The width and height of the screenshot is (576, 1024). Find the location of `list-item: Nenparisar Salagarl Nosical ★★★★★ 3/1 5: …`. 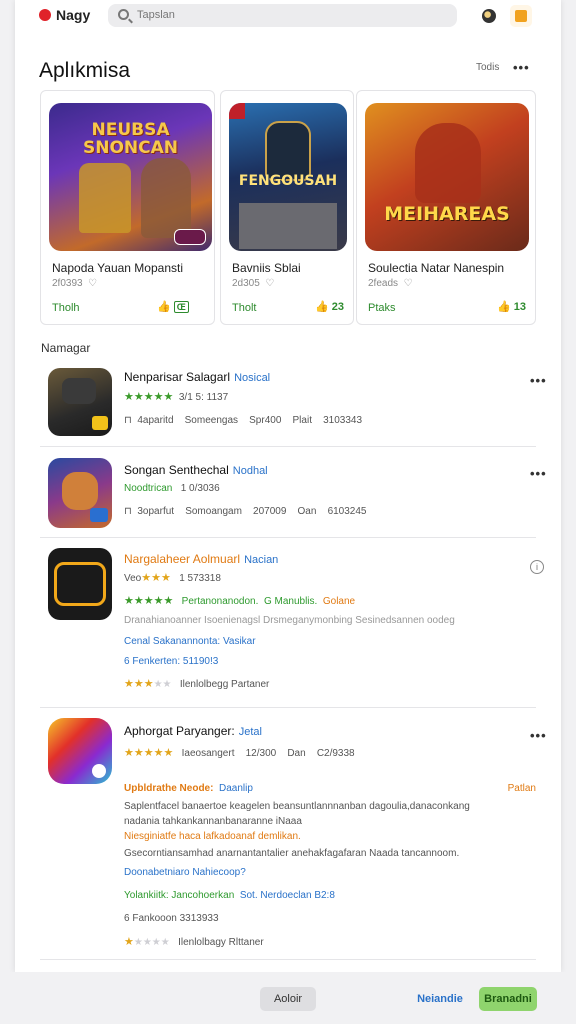

list-item: Nenparisar Salagarl Nosical ★★★★★ 3/1 5: … is located at coordinates (293, 403).